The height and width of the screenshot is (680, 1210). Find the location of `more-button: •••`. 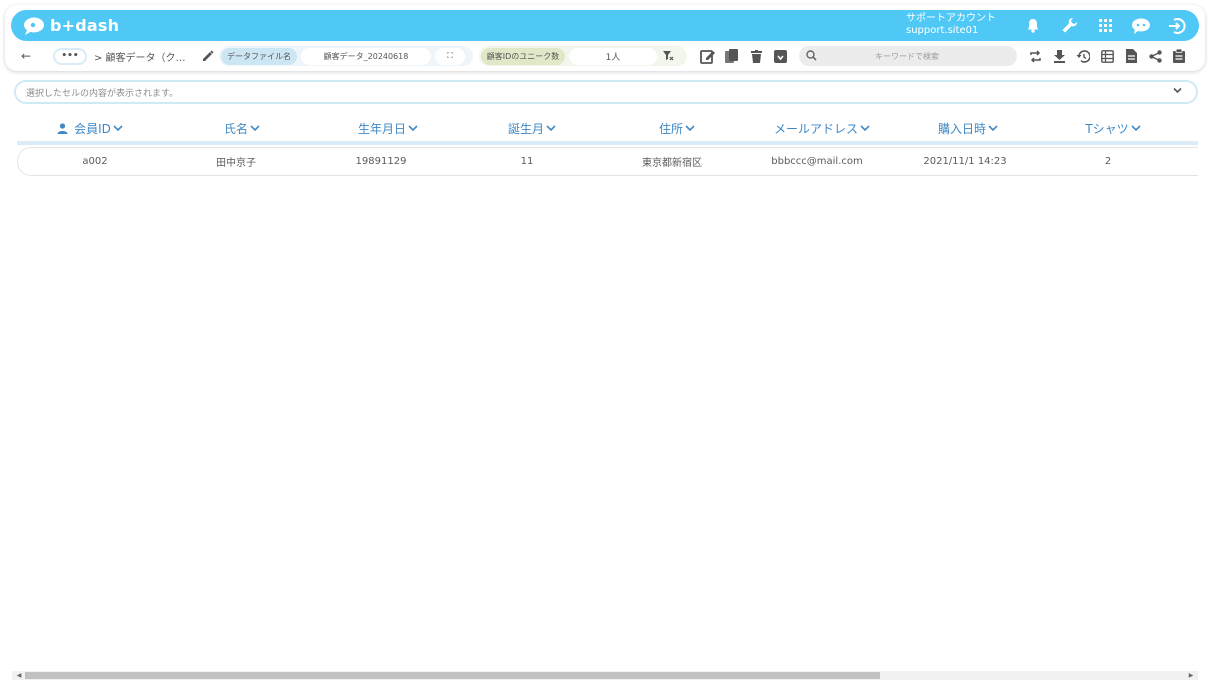

more-button: ••• is located at coordinates (70, 56).